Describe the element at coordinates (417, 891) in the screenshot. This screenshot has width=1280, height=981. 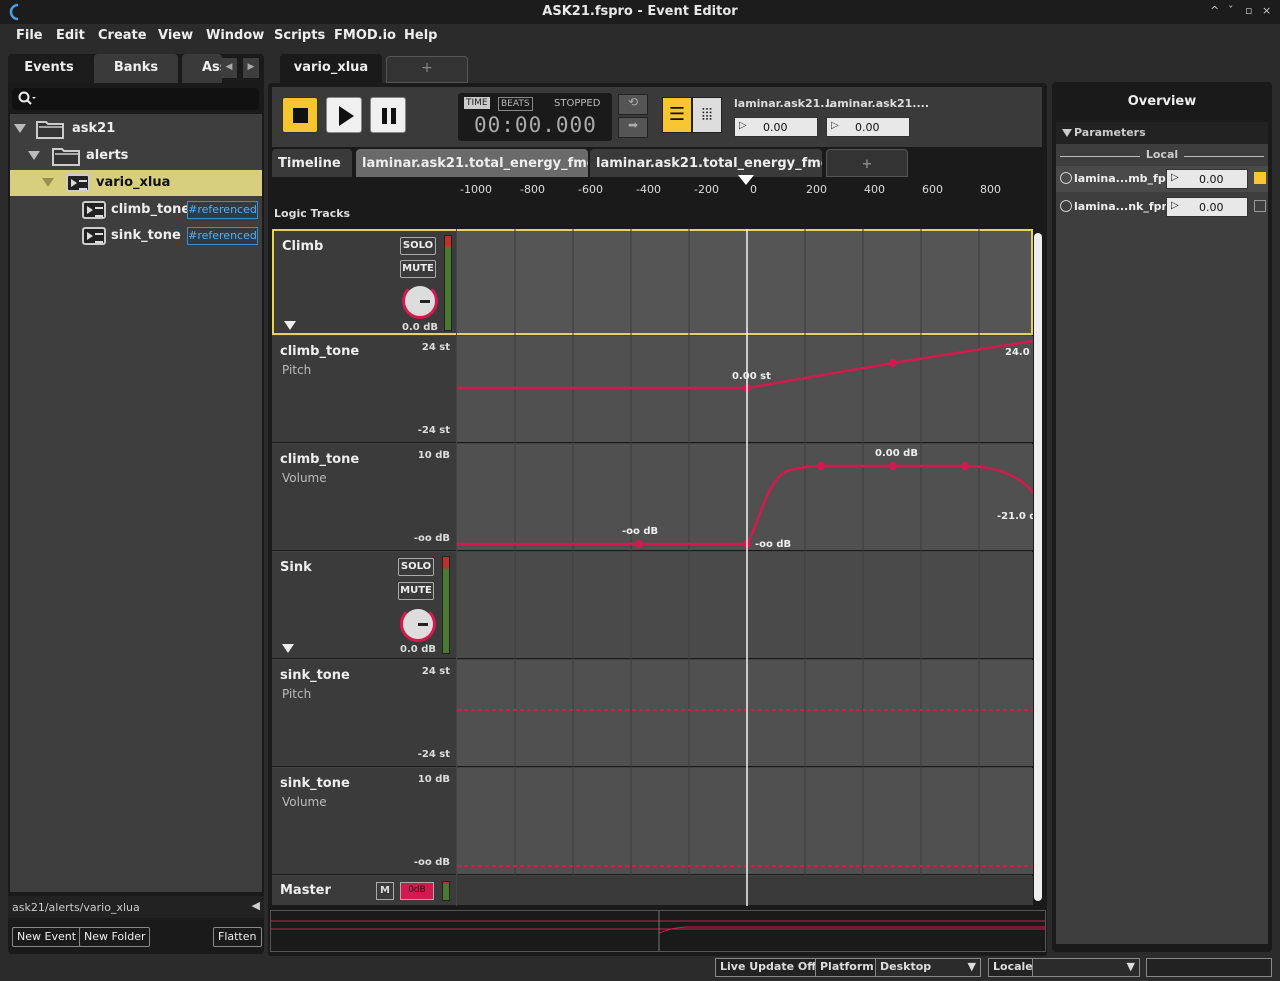
I see `master-fader: 0dB` at that location.